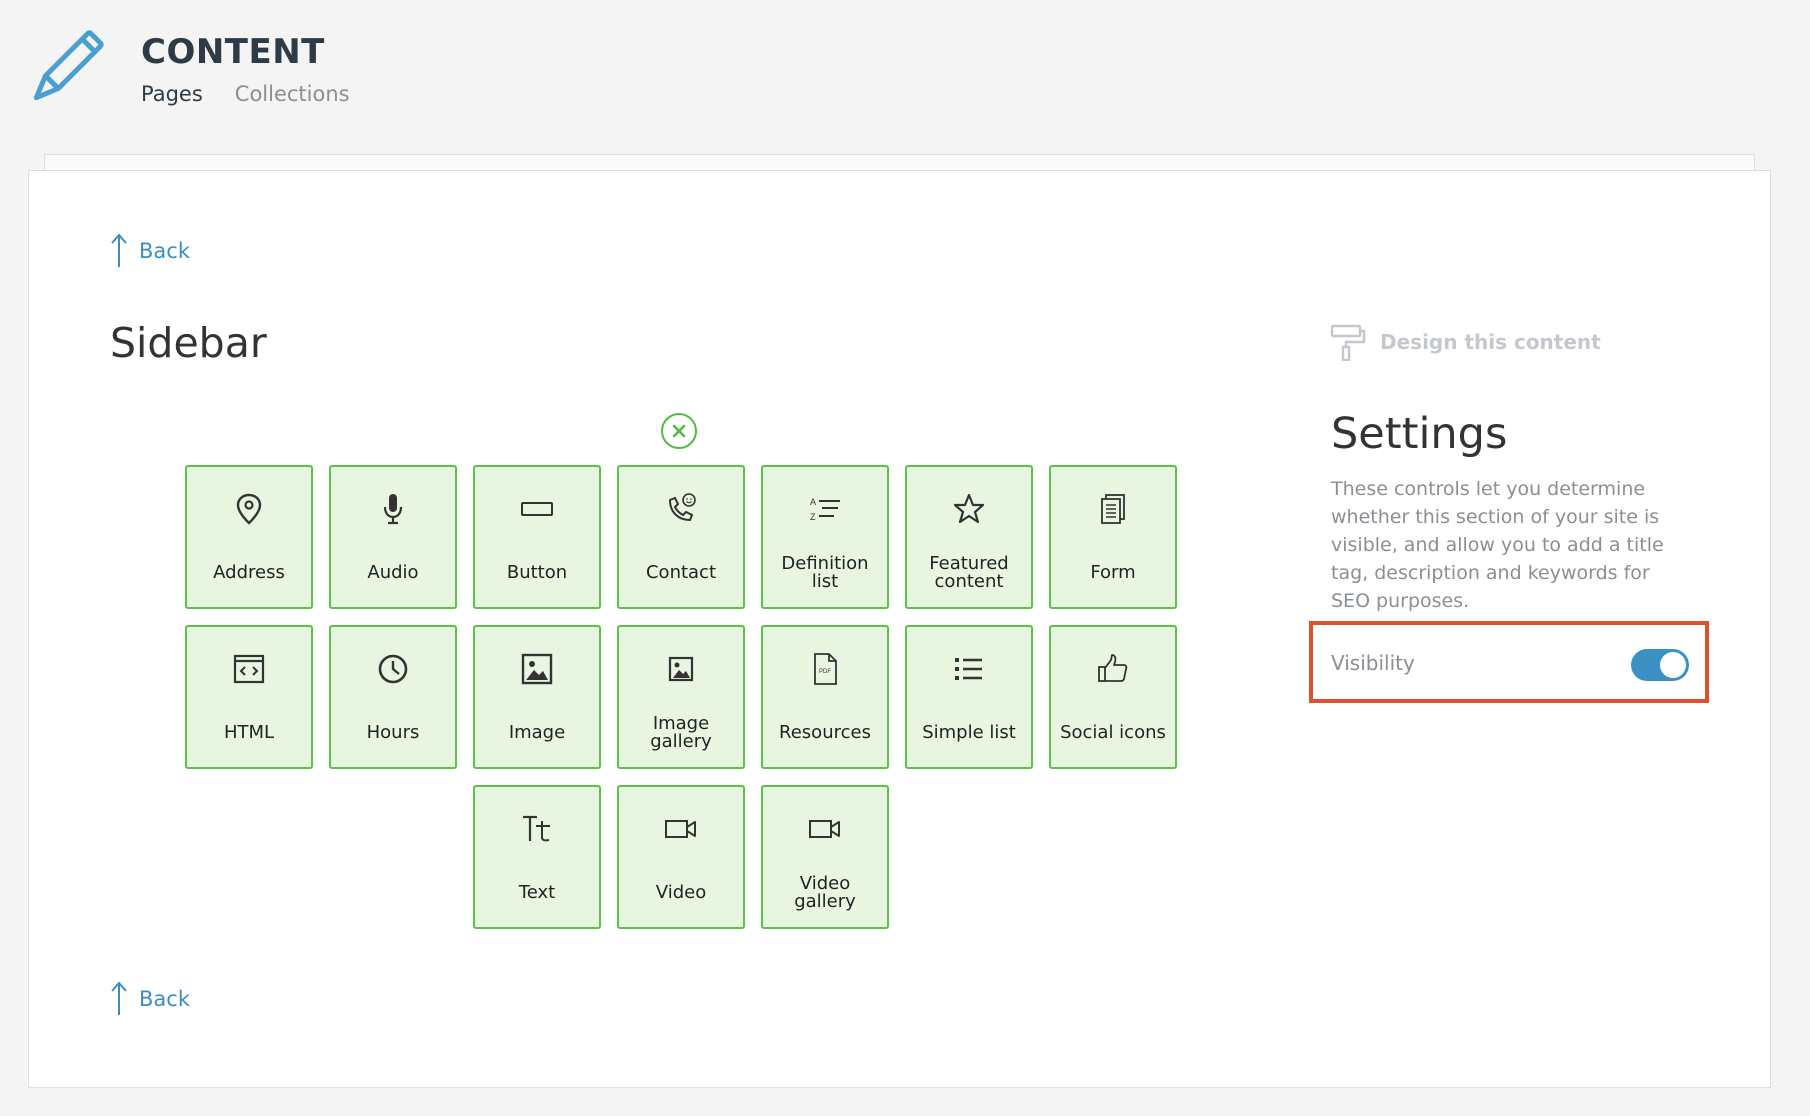  What do you see at coordinates (825, 509) in the screenshot?
I see `definition-list-icon: AZ` at bounding box center [825, 509].